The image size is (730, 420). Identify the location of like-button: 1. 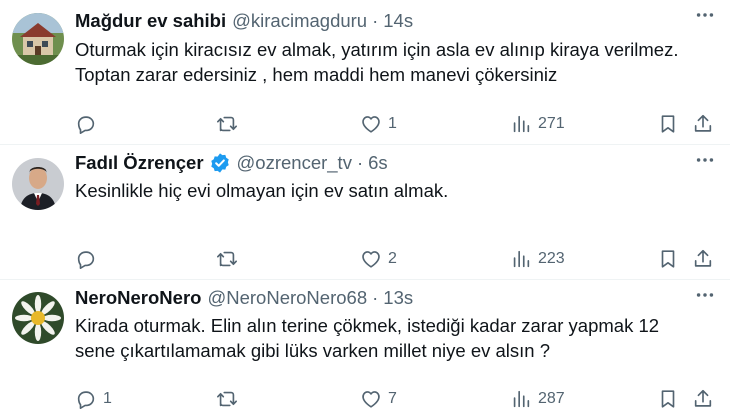
(378, 124).